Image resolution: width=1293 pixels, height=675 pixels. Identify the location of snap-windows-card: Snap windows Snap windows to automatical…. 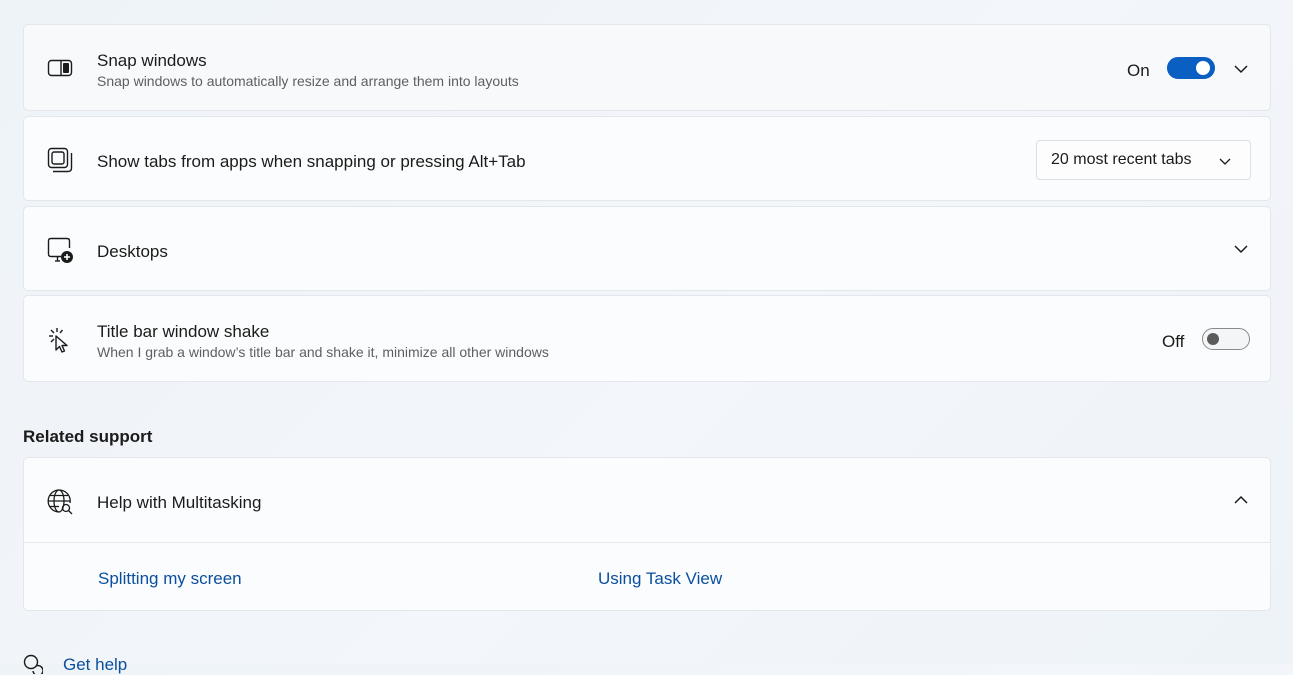
(647, 67).